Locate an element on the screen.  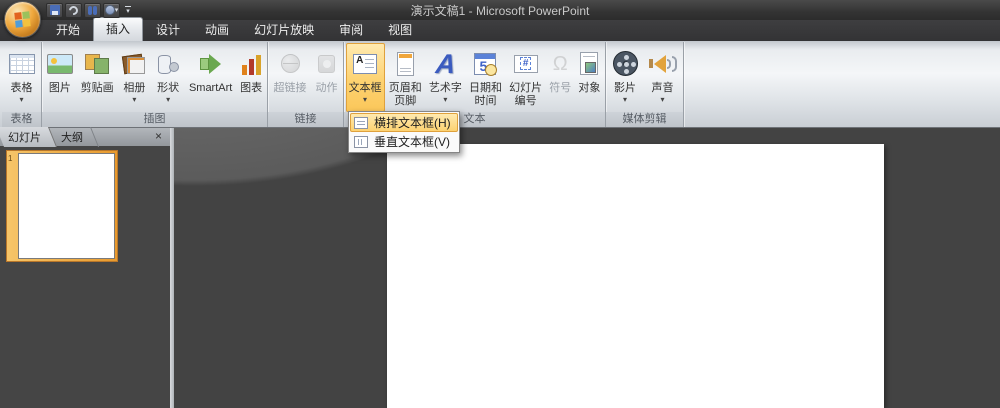
group-label-tables: 表格 is located at coordinates (21, 119).